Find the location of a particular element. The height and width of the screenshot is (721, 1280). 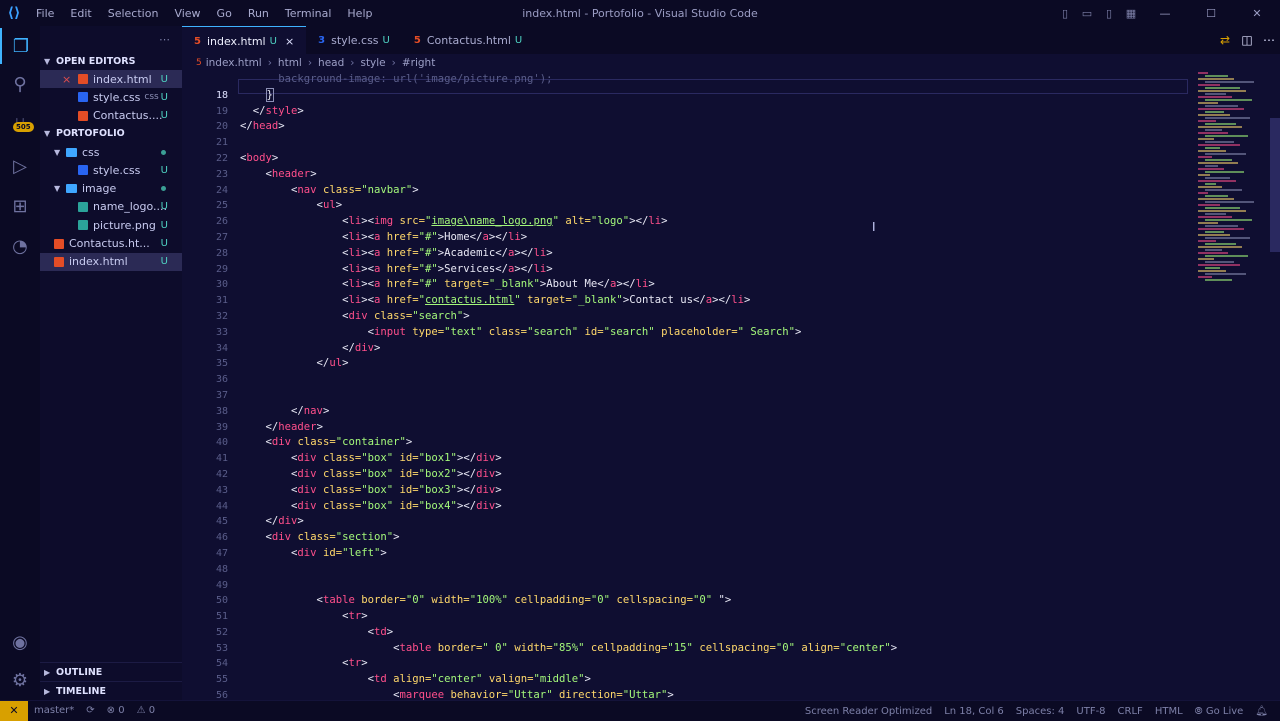

toggle-sidebar-icon: ▯ is located at coordinates (1065, 13).